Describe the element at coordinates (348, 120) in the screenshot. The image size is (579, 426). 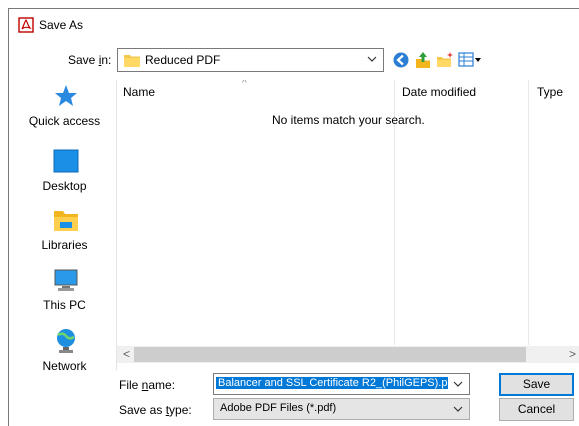
I see `empty-message: No items match your search.` at that location.